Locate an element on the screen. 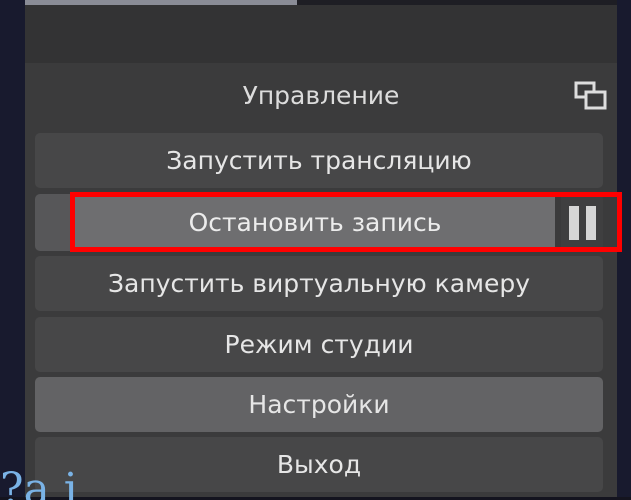 This screenshot has width=631, height=500. pause-recording-button is located at coordinates (582, 222).